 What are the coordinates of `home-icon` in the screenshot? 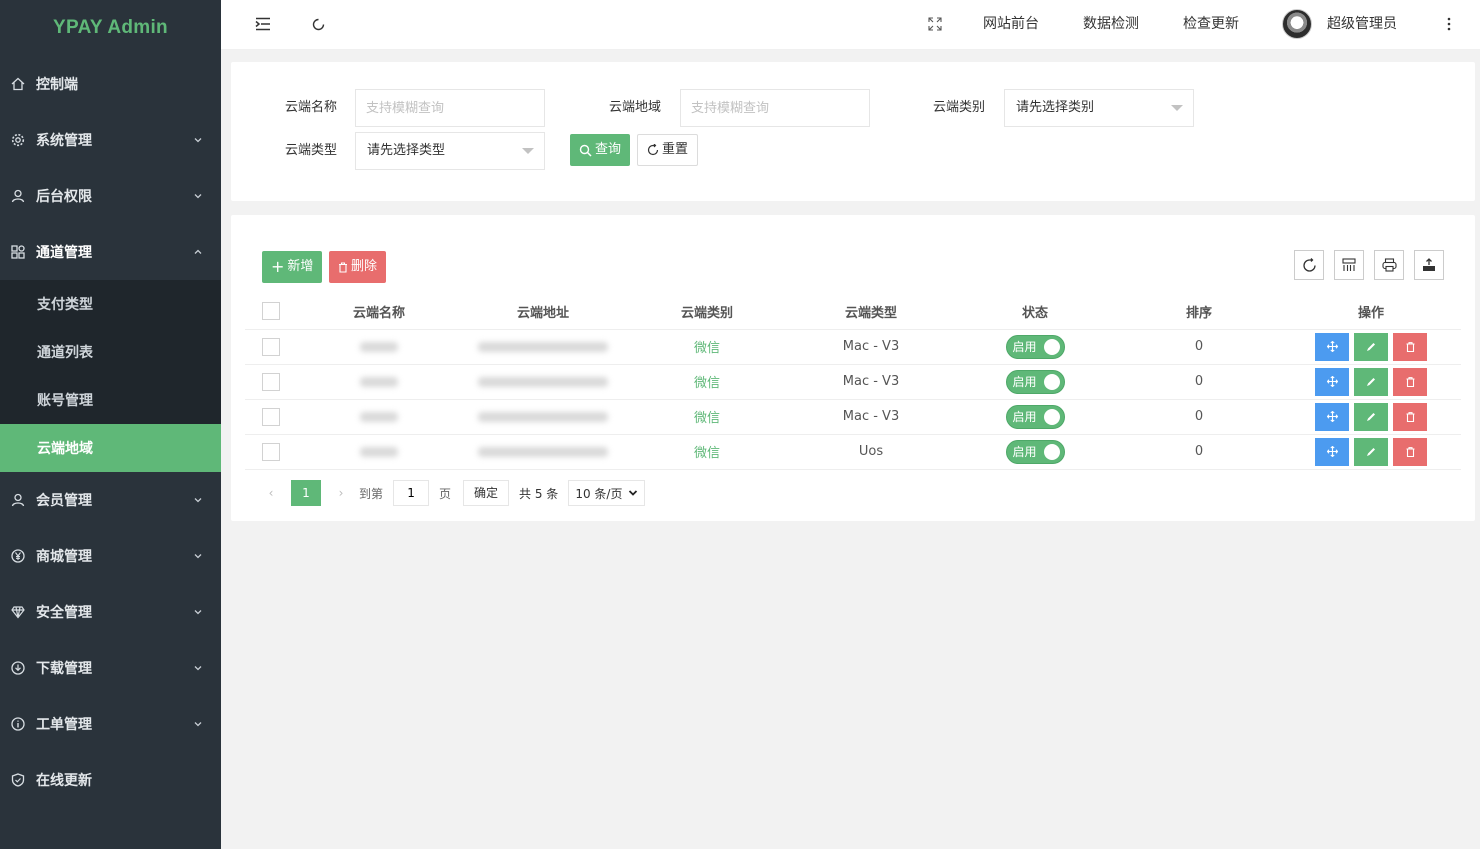 It's located at (18, 84).